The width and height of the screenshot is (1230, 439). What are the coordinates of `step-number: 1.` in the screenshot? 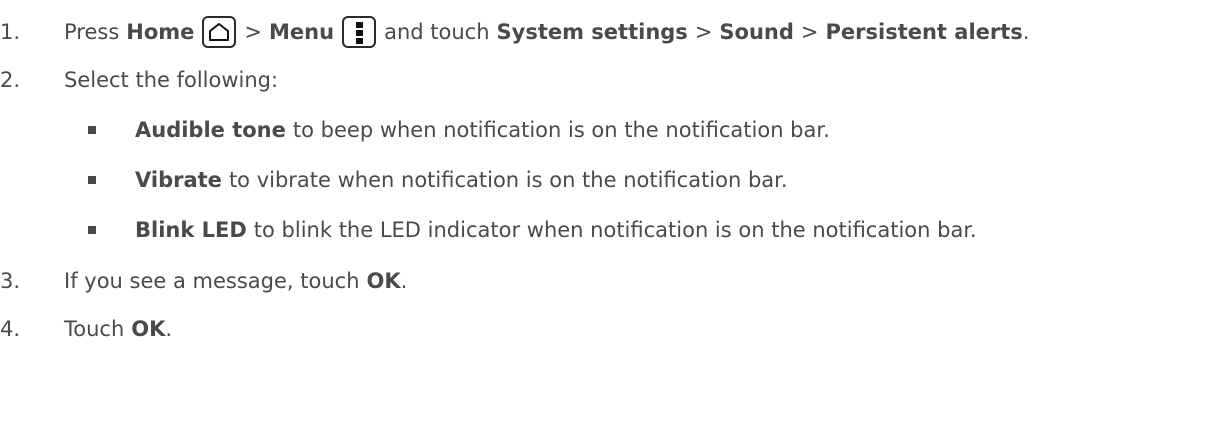 It's located at (10, 32).